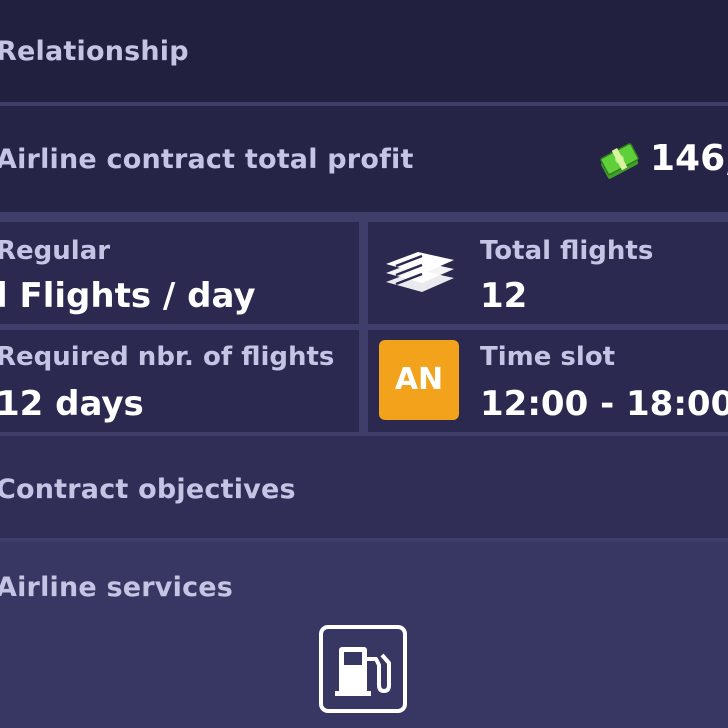 The image size is (728, 728). I want to click on airline-services-label: Airline services, so click(117, 587).